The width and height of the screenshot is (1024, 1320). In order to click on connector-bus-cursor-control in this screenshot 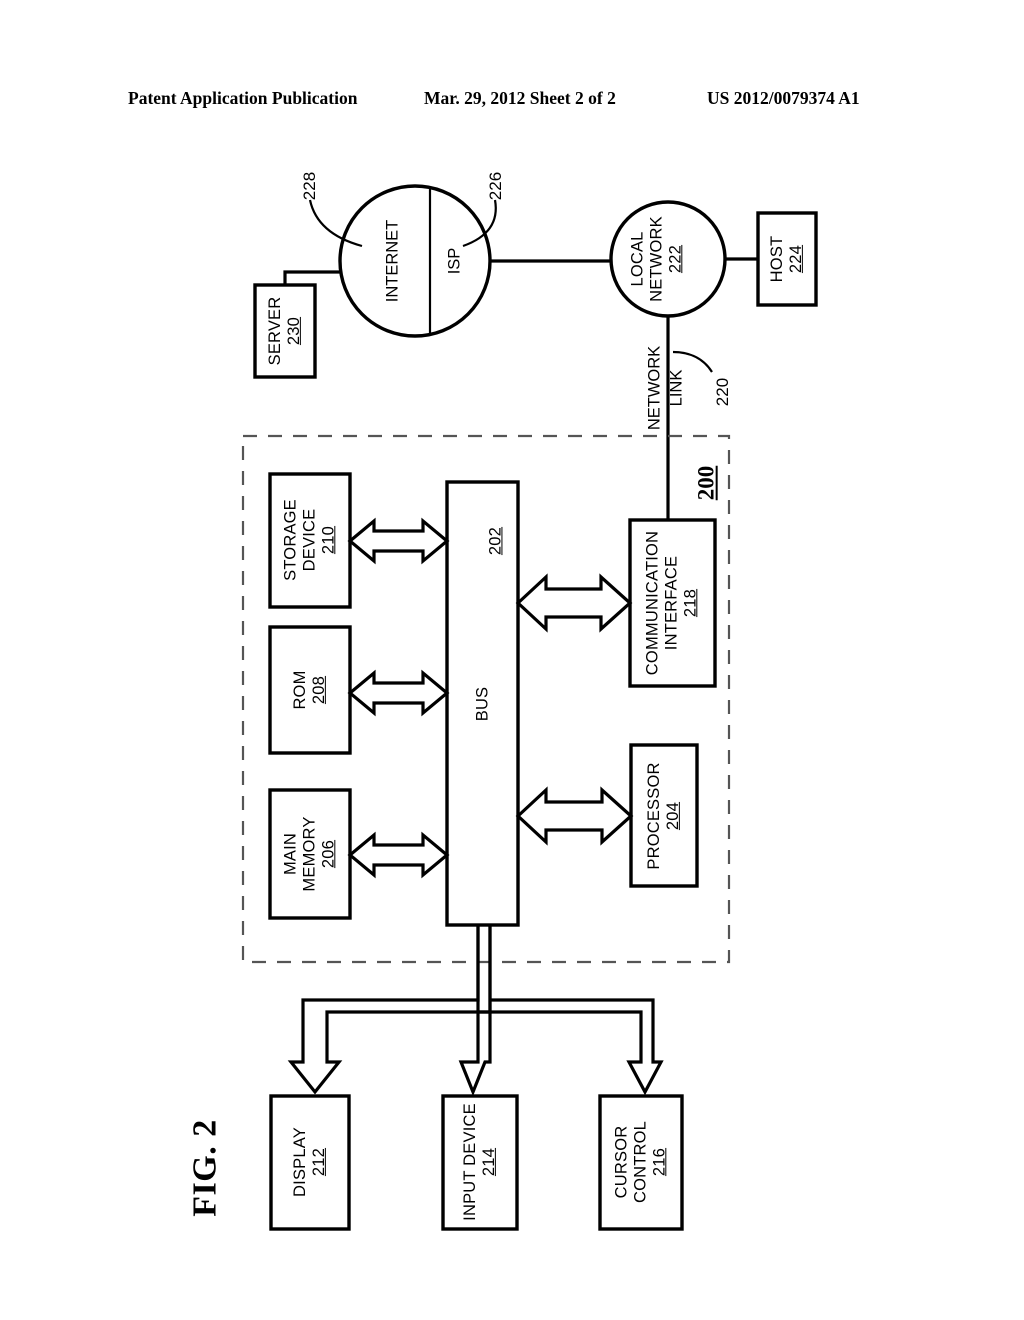, I will do `click(571, 1047)`.